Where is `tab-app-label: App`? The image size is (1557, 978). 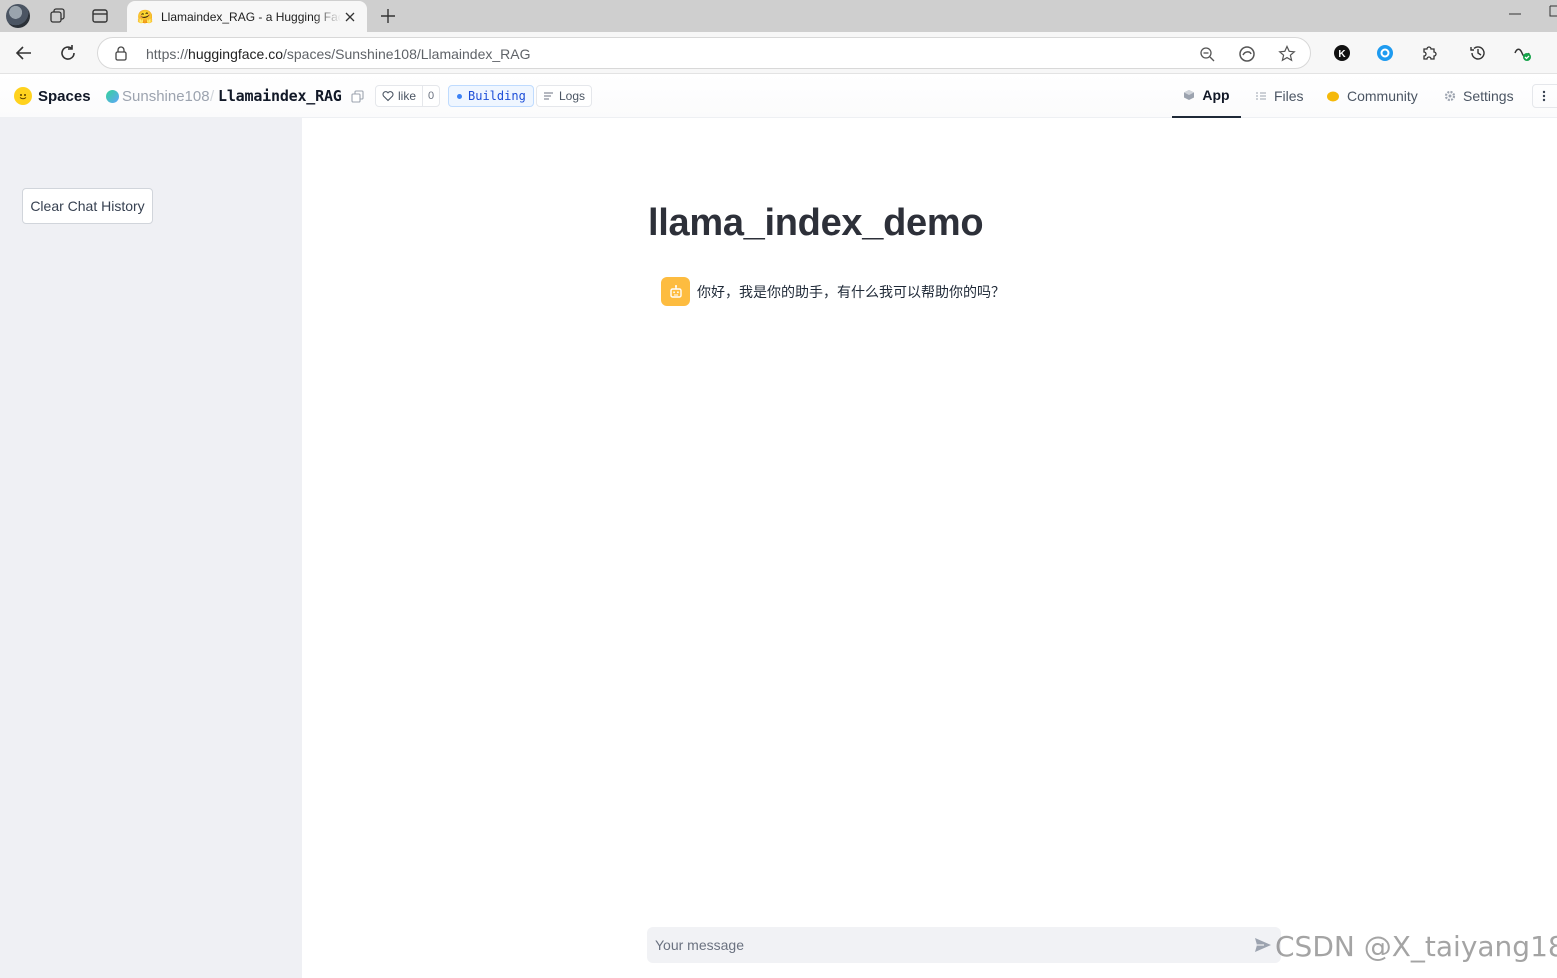 tab-app-label: App is located at coordinates (1216, 95).